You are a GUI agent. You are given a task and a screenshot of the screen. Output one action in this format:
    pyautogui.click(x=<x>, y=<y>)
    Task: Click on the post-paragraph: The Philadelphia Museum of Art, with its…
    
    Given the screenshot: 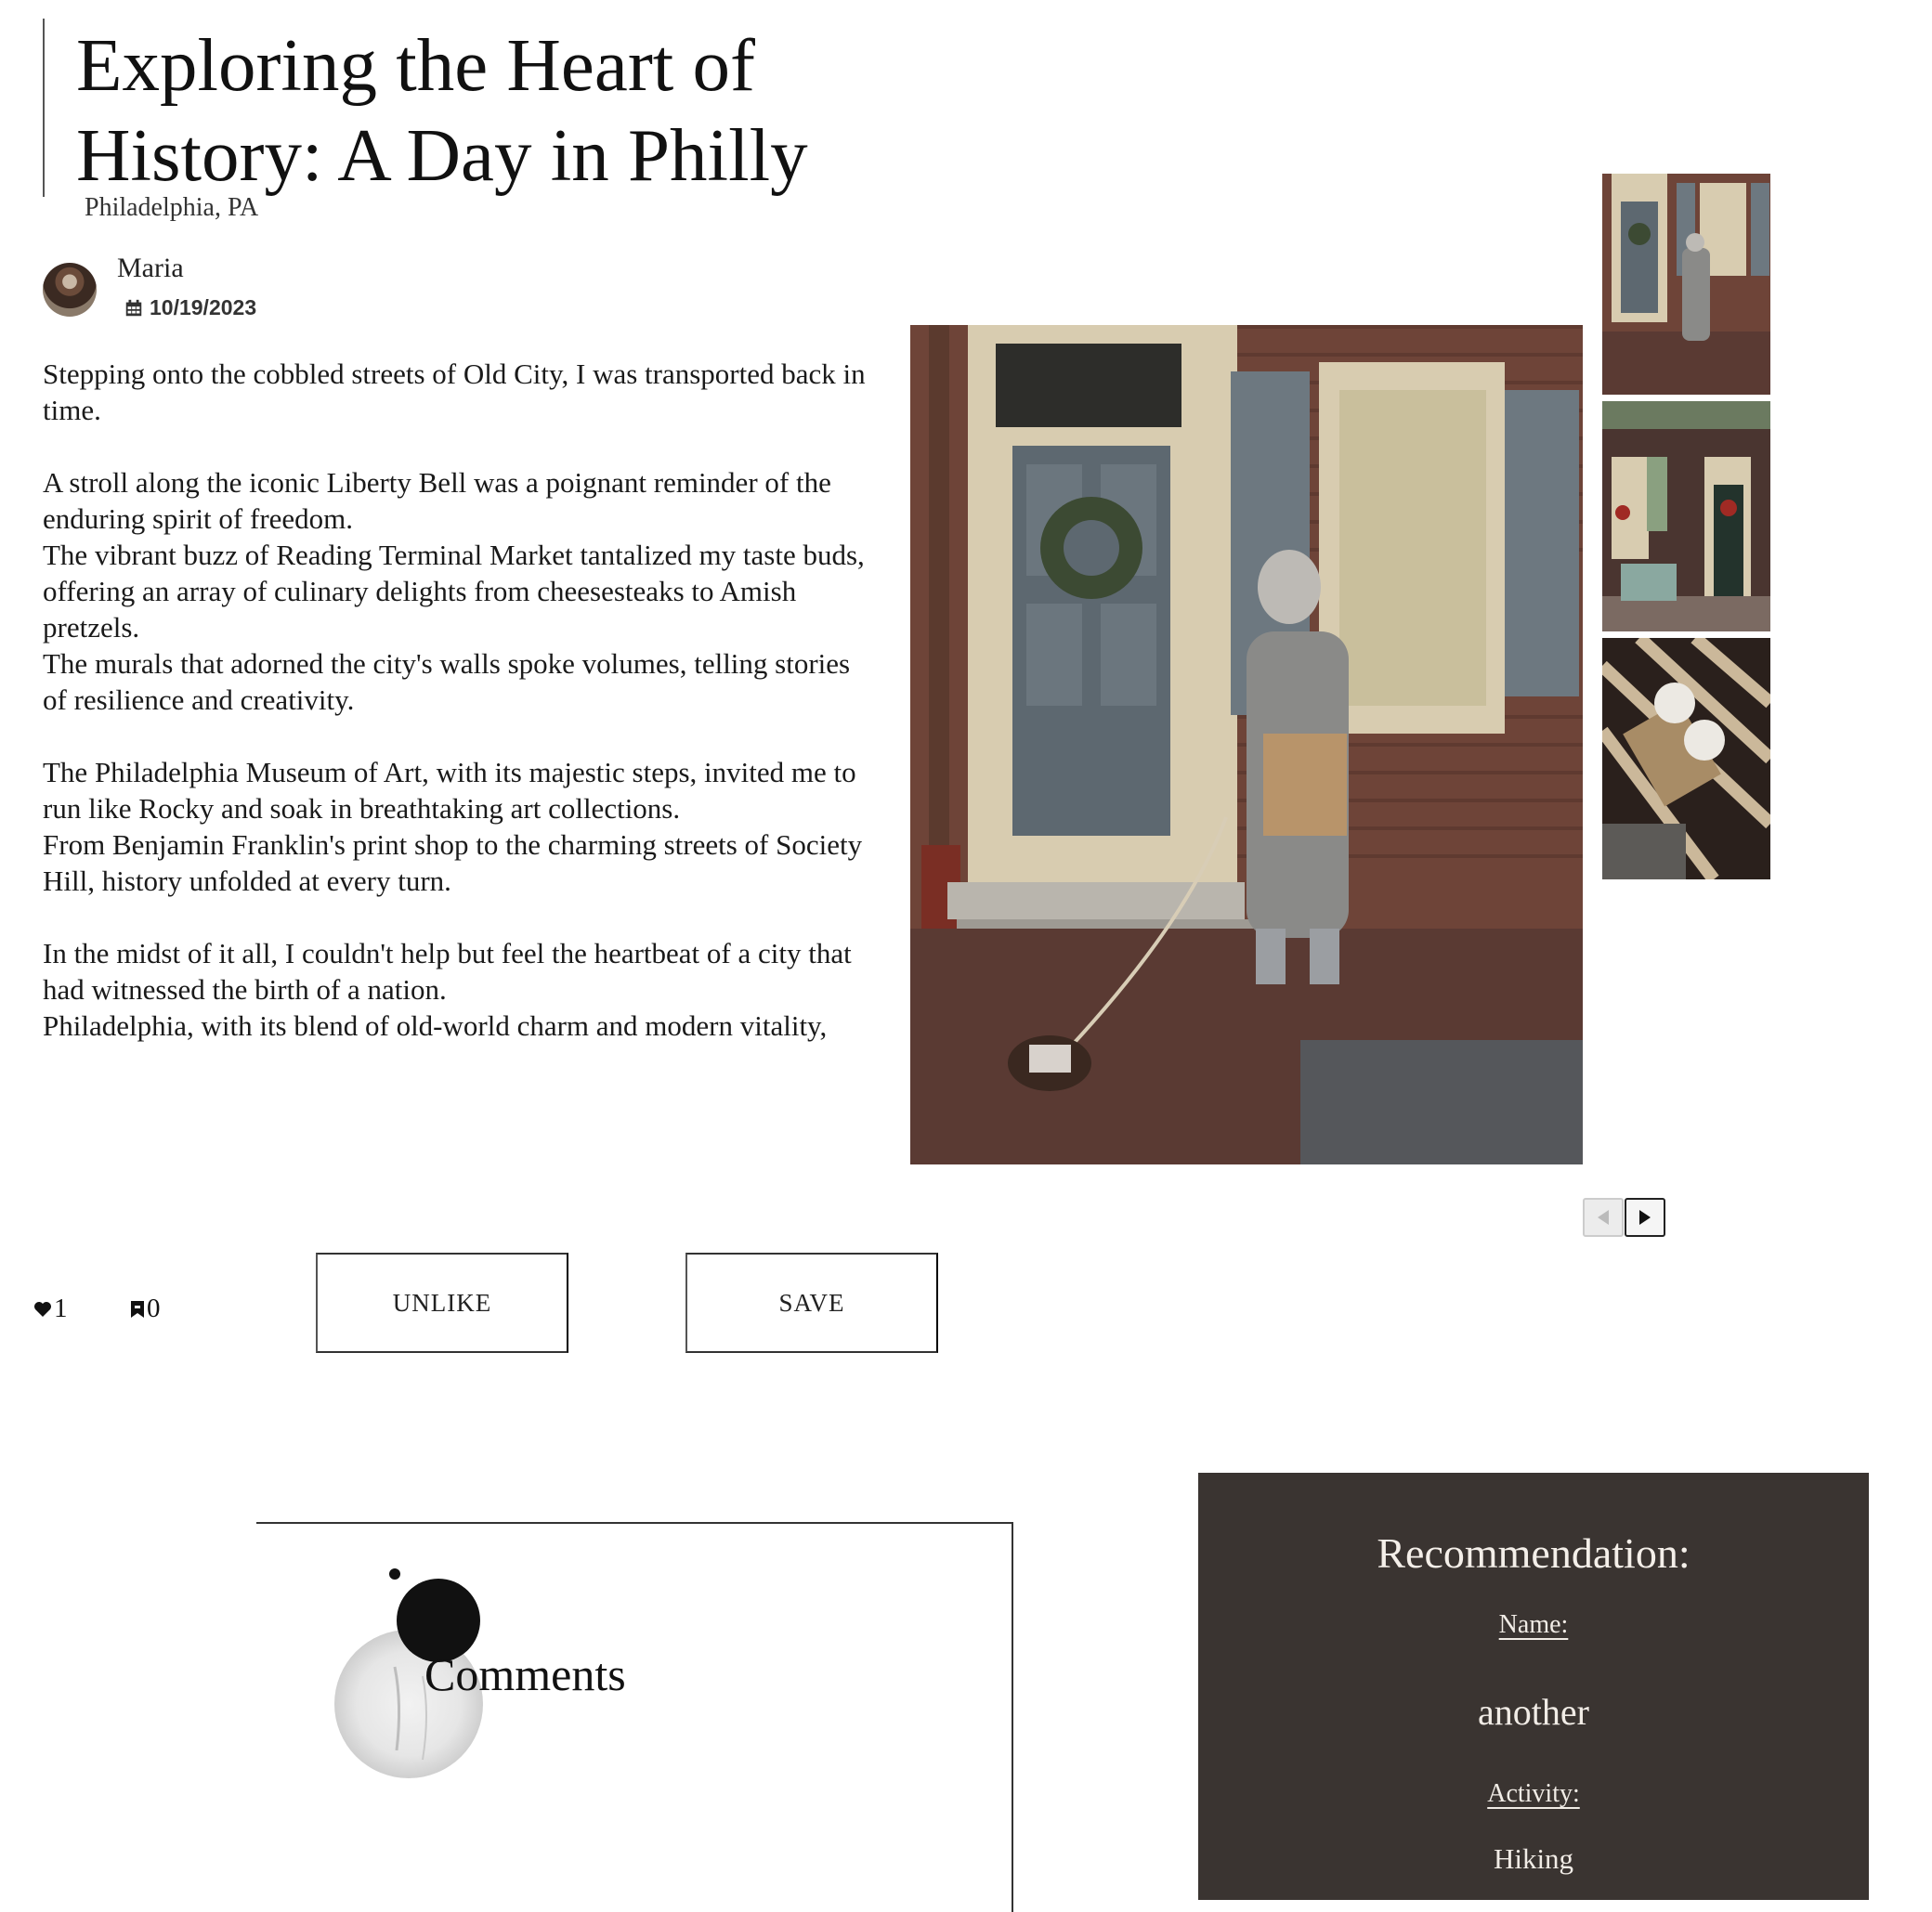 What is the action you would take?
    pyautogui.click(x=449, y=791)
    